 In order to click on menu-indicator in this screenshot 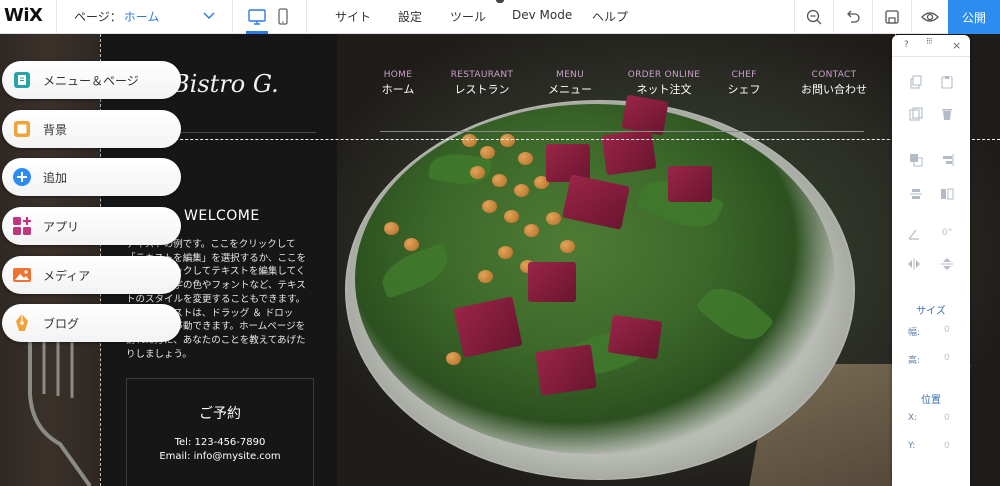, I will do `click(500, 1)`.